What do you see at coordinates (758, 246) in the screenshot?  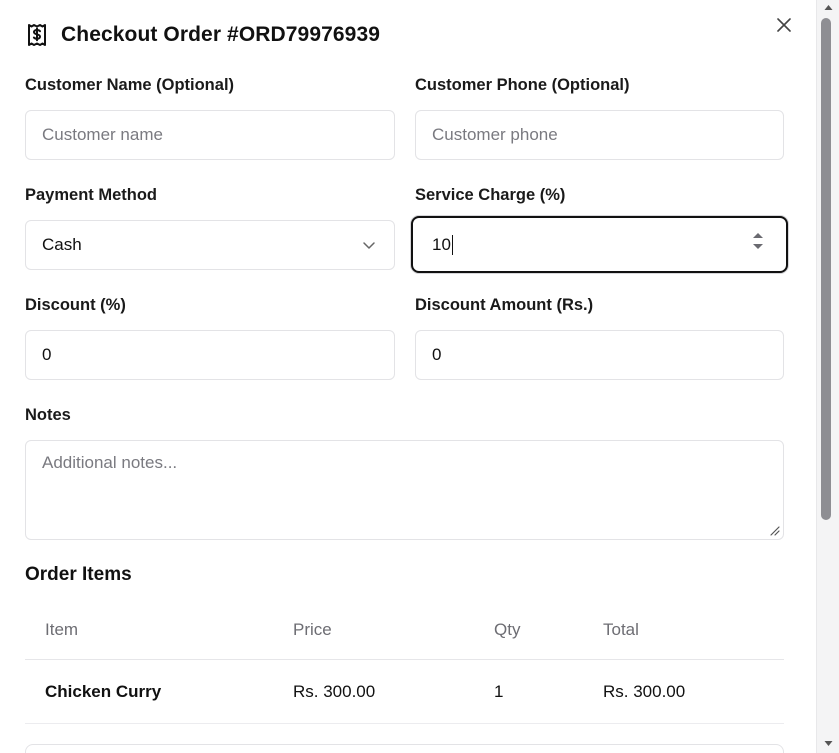 I see `spinner-down-icon` at bounding box center [758, 246].